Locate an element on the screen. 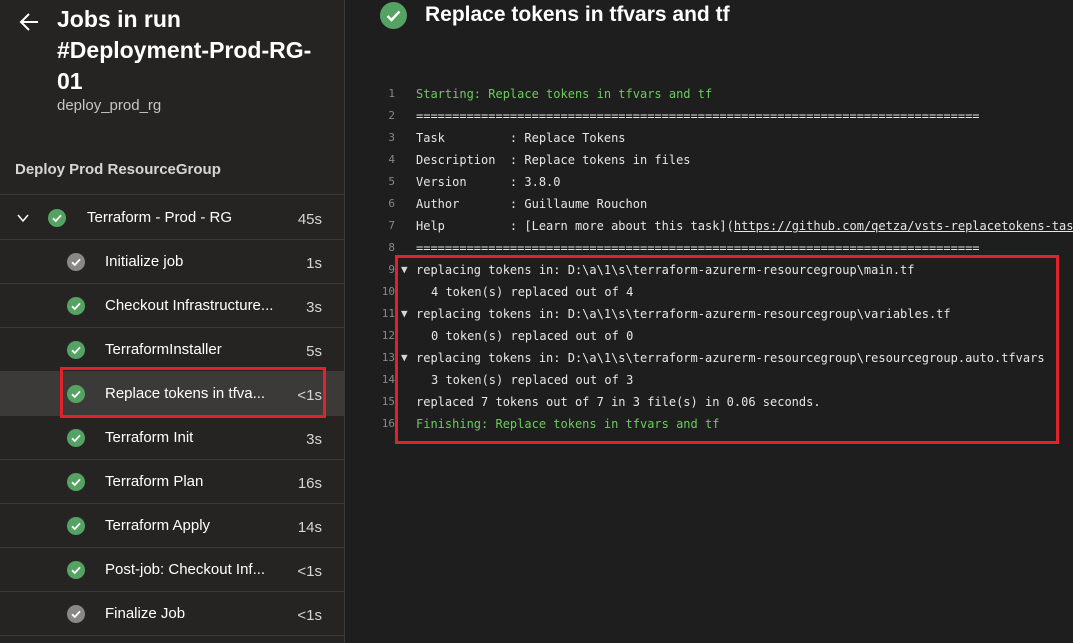 This screenshot has height=643, width=1073. step-label: Terraform Init is located at coordinates (149, 437).